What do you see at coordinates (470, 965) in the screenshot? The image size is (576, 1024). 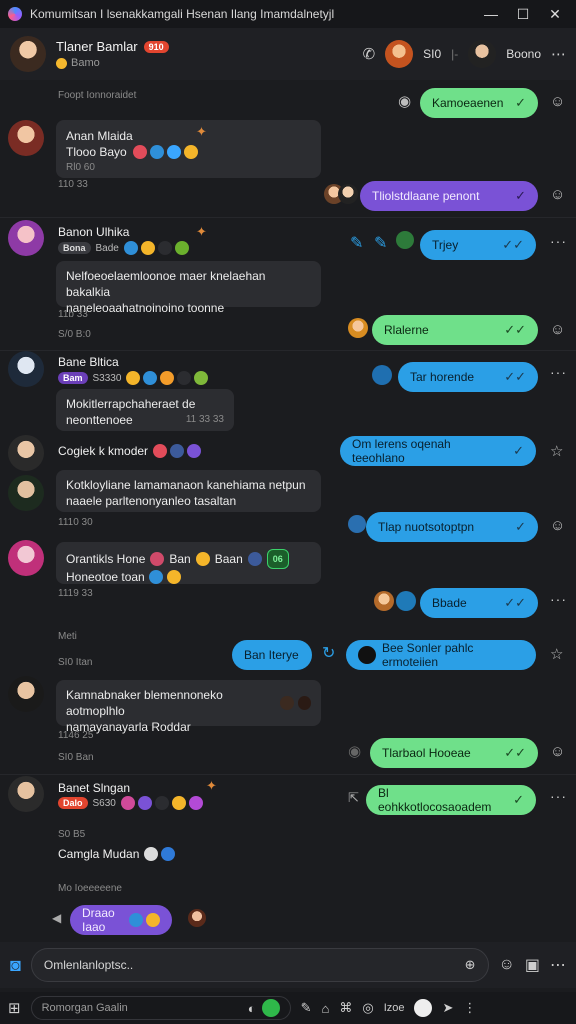 I see `attach-icon: ⊕` at bounding box center [470, 965].